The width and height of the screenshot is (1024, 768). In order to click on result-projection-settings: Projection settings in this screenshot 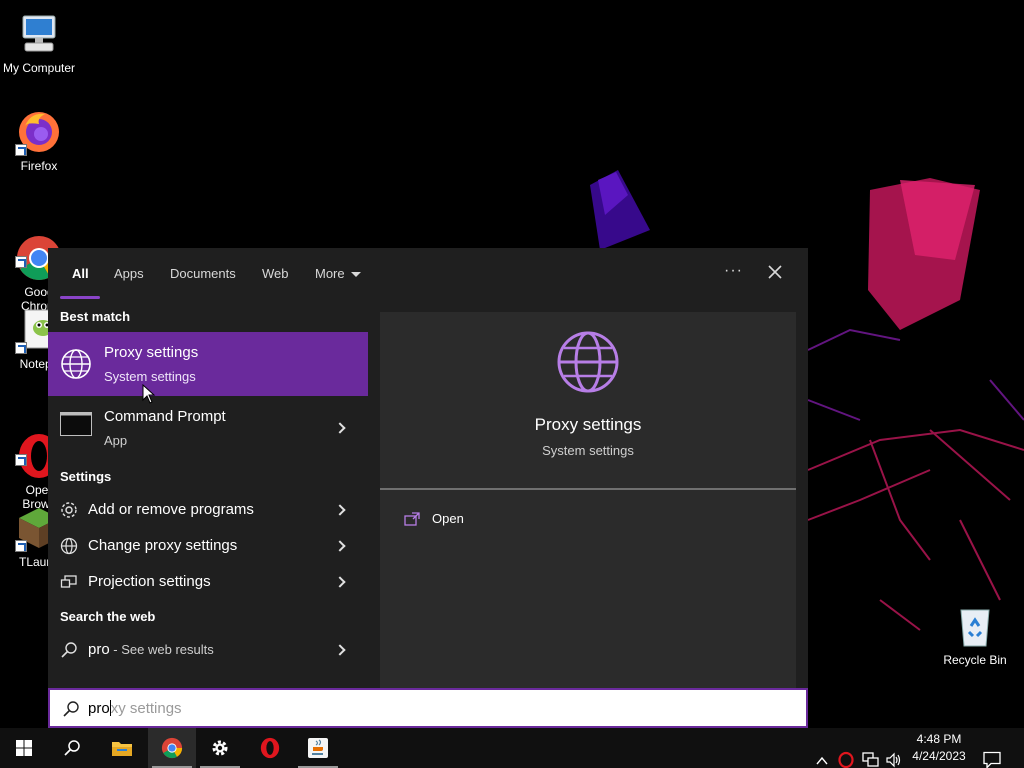, I will do `click(208, 582)`.